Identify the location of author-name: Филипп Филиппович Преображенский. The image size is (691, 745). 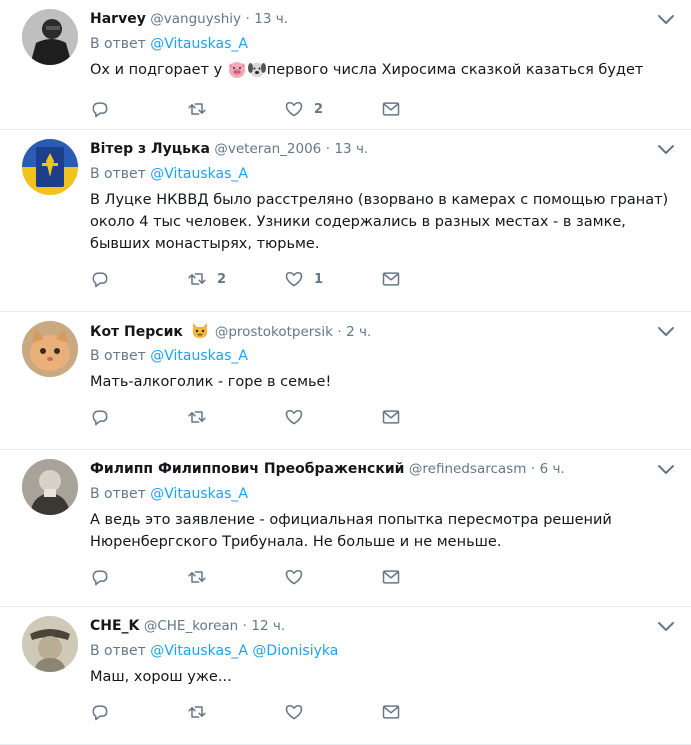
(247, 469).